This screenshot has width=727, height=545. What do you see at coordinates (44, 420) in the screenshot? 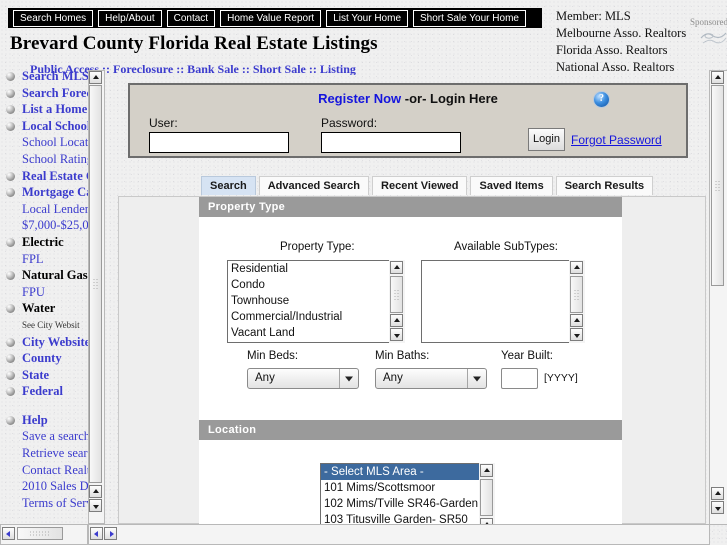
I see `sidebar-item-help: Help` at bounding box center [44, 420].